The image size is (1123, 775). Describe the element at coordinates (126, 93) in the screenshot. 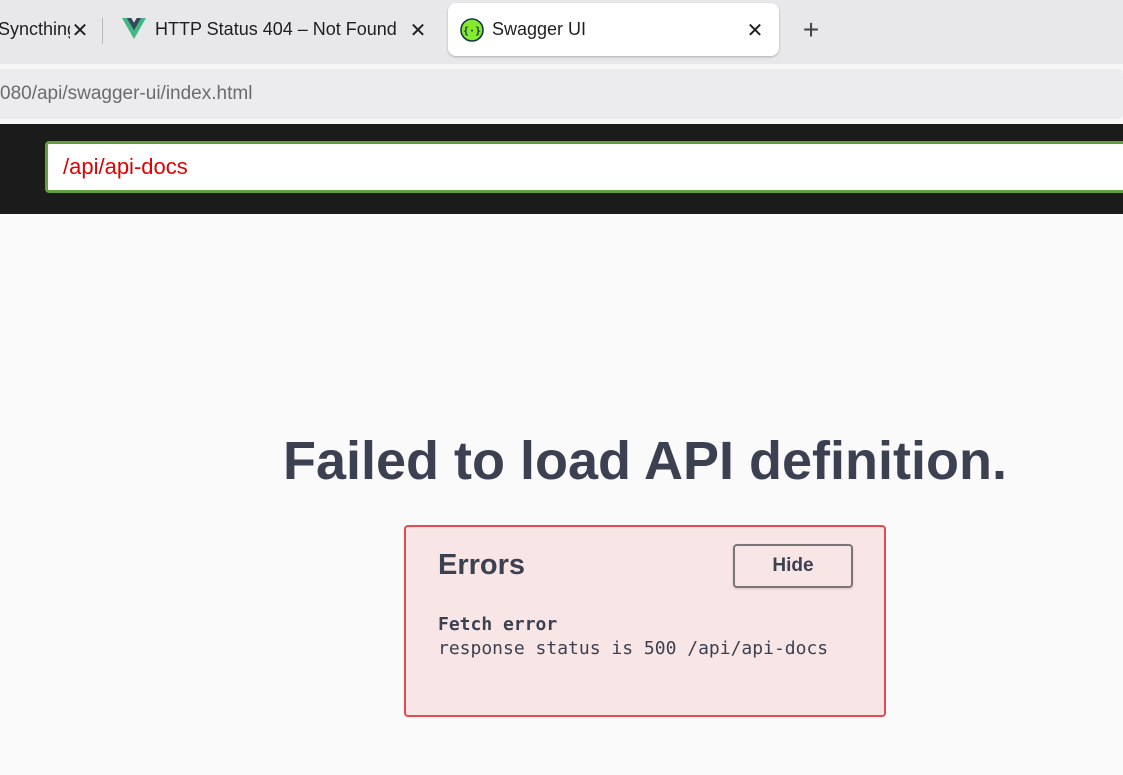

I see `address-bar-url: 080/api/swagger-ui/index.html` at that location.